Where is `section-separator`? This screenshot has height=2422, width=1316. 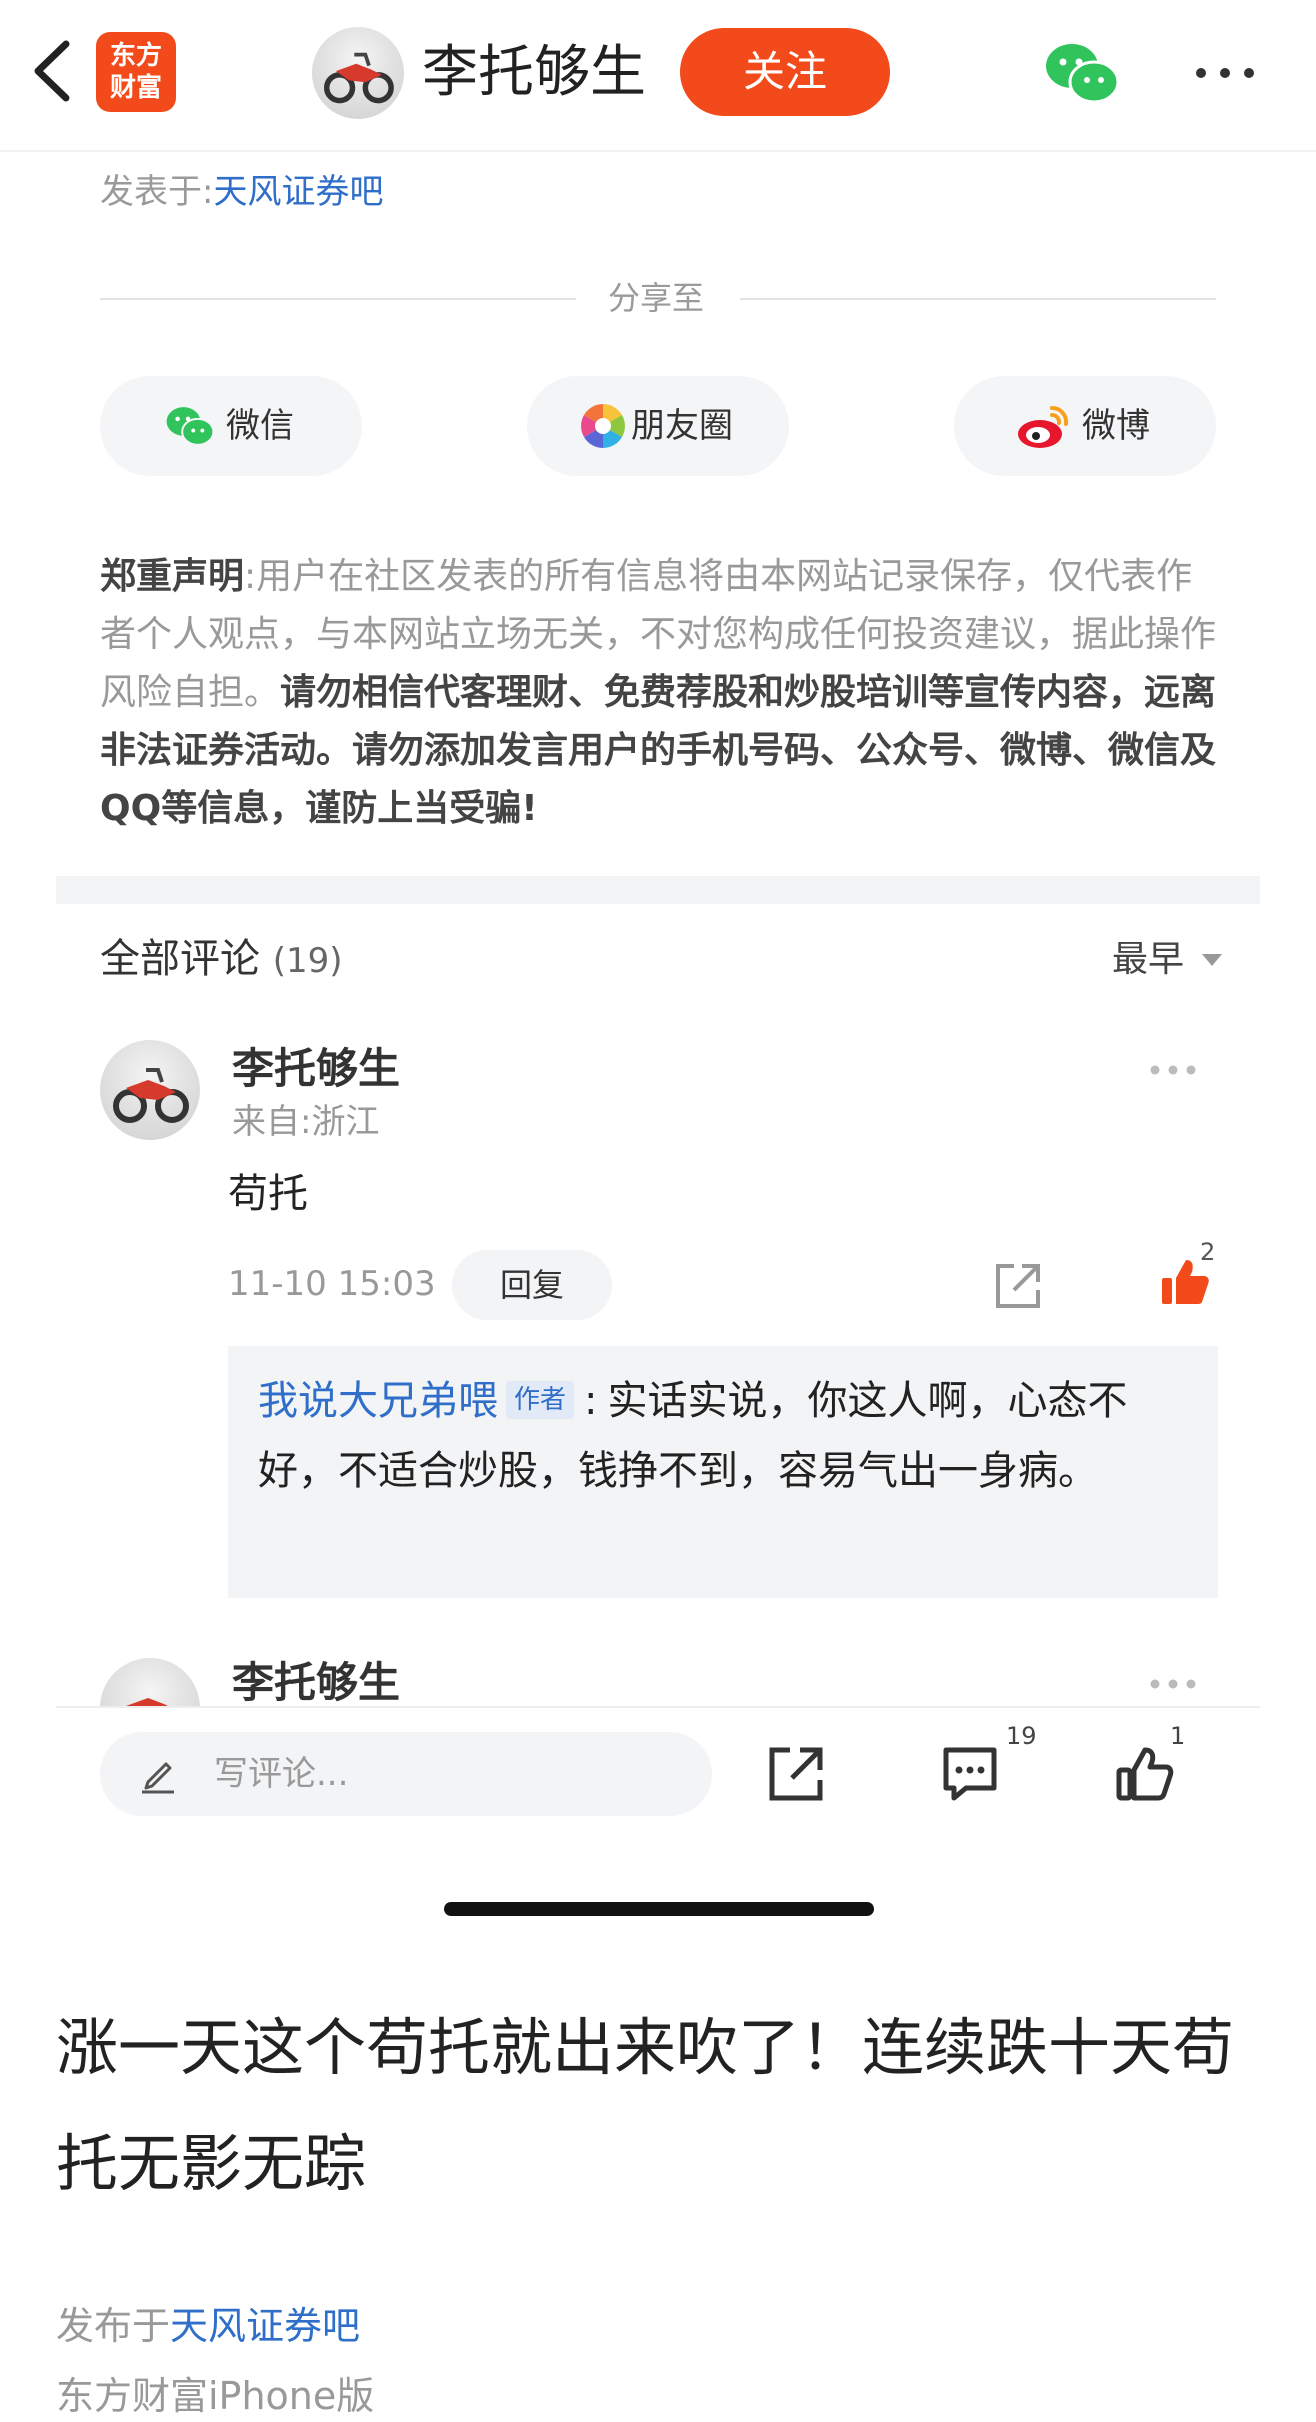 section-separator is located at coordinates (658, 890).